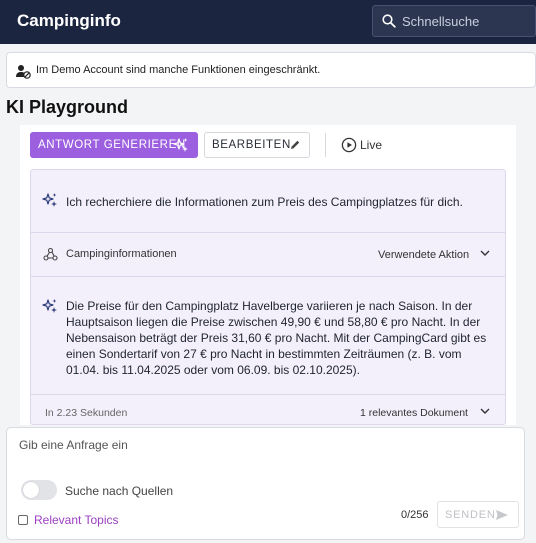 The height and width of the screenshot is (543, 536). What do you see at coordinates (86, 413) in the screenshot?
I see `response-duration: In 2.23 Sekunden` at bounding box center [86, 413].